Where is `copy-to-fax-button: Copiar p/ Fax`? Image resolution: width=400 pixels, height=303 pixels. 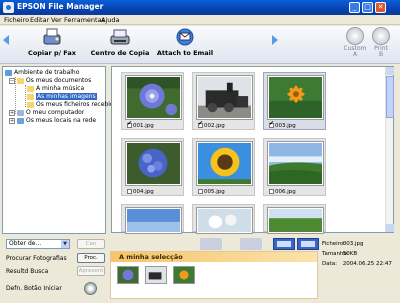
copy-to-fax-button: Copiar p/ Fax is located at coordinates (52, 42).